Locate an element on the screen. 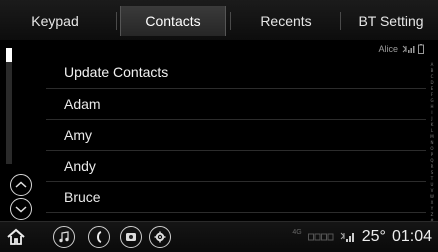  list-divider is located at coordinates (236, 212).